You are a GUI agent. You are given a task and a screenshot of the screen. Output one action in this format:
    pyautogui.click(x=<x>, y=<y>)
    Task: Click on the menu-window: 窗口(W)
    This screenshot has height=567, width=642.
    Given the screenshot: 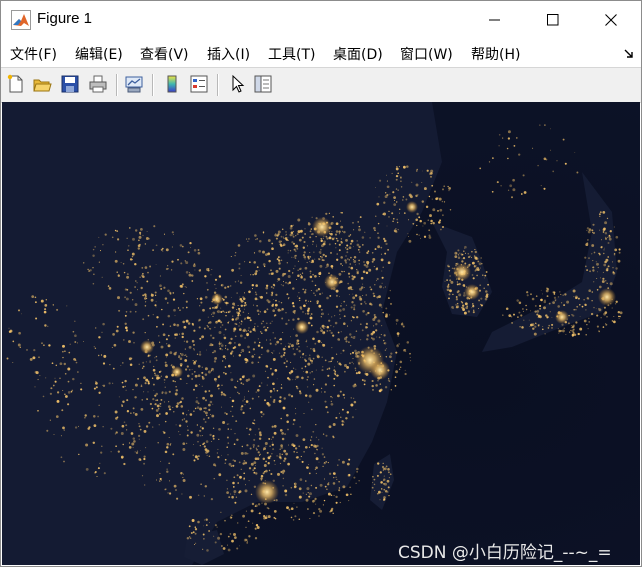 What is the action you would take?
    pyautogui.click(x=426, y=54)
    